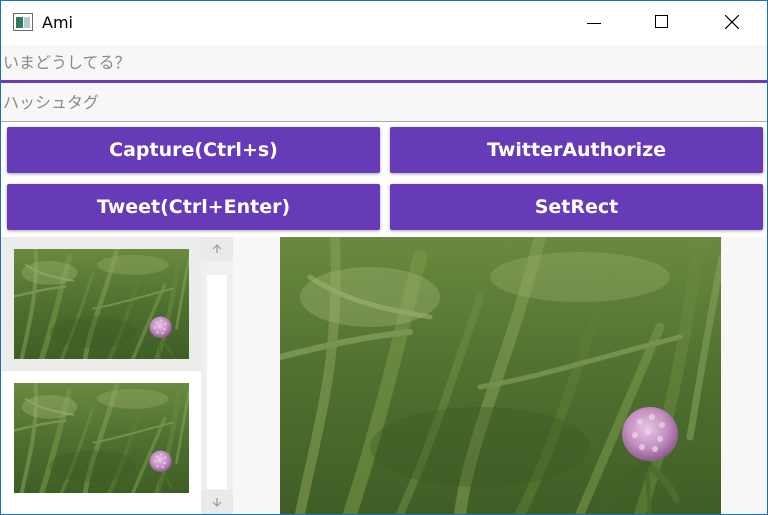  I want to click on minimize-icon, so click(594, 23).